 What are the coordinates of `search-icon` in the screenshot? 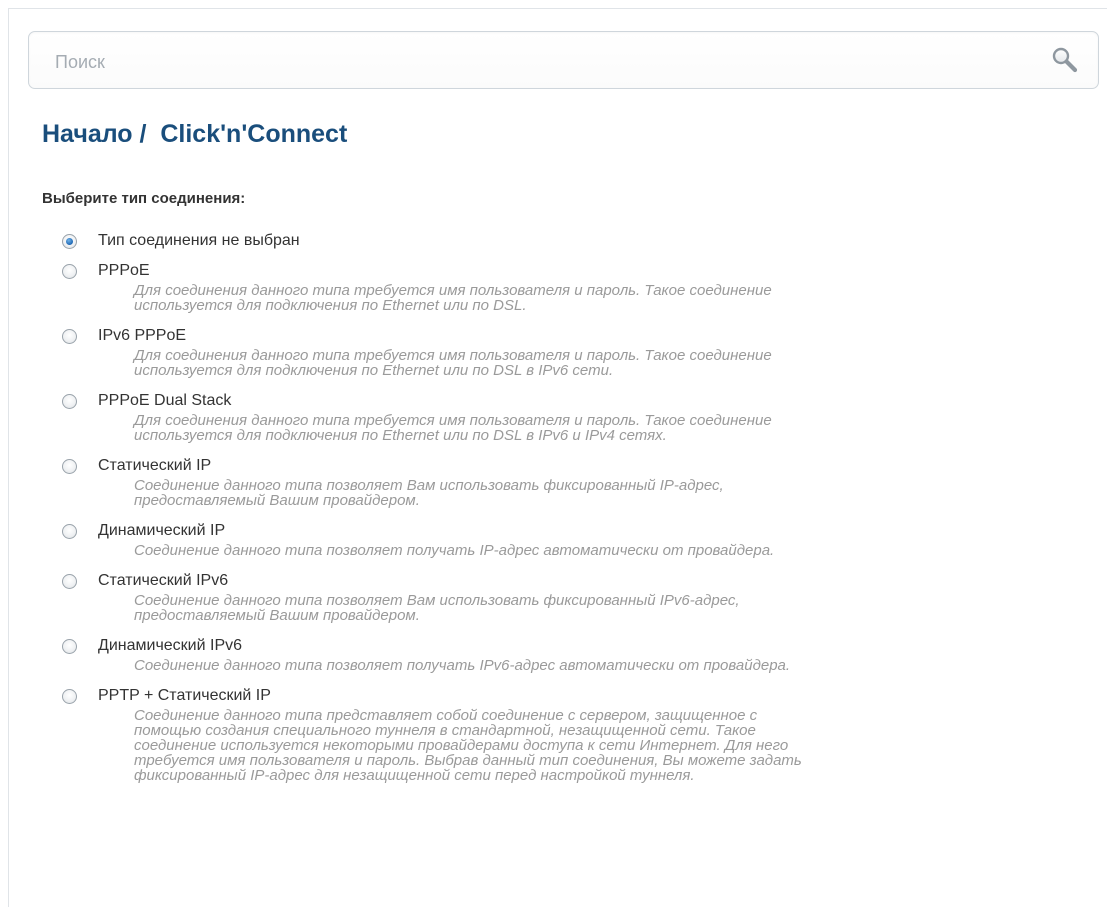 It's located at (1065, 60).